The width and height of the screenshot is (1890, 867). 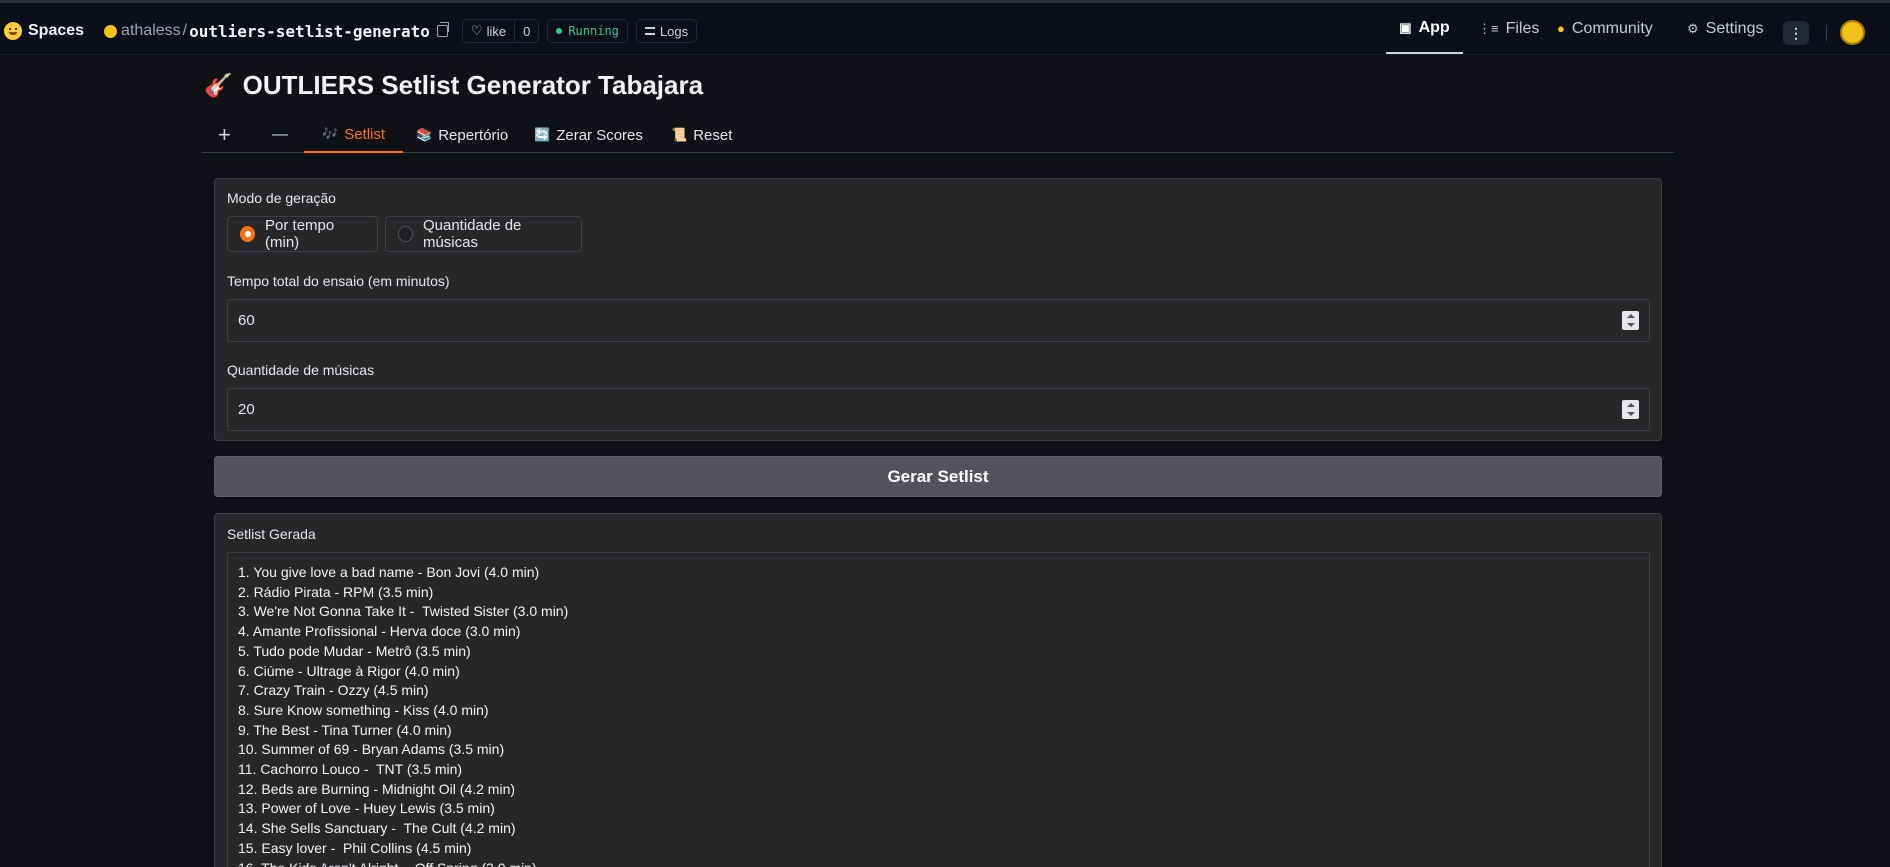 What do you see at coordinates (442, 29) in the screenshot?
I see `copy-icon` at bounding box center [442, 29].